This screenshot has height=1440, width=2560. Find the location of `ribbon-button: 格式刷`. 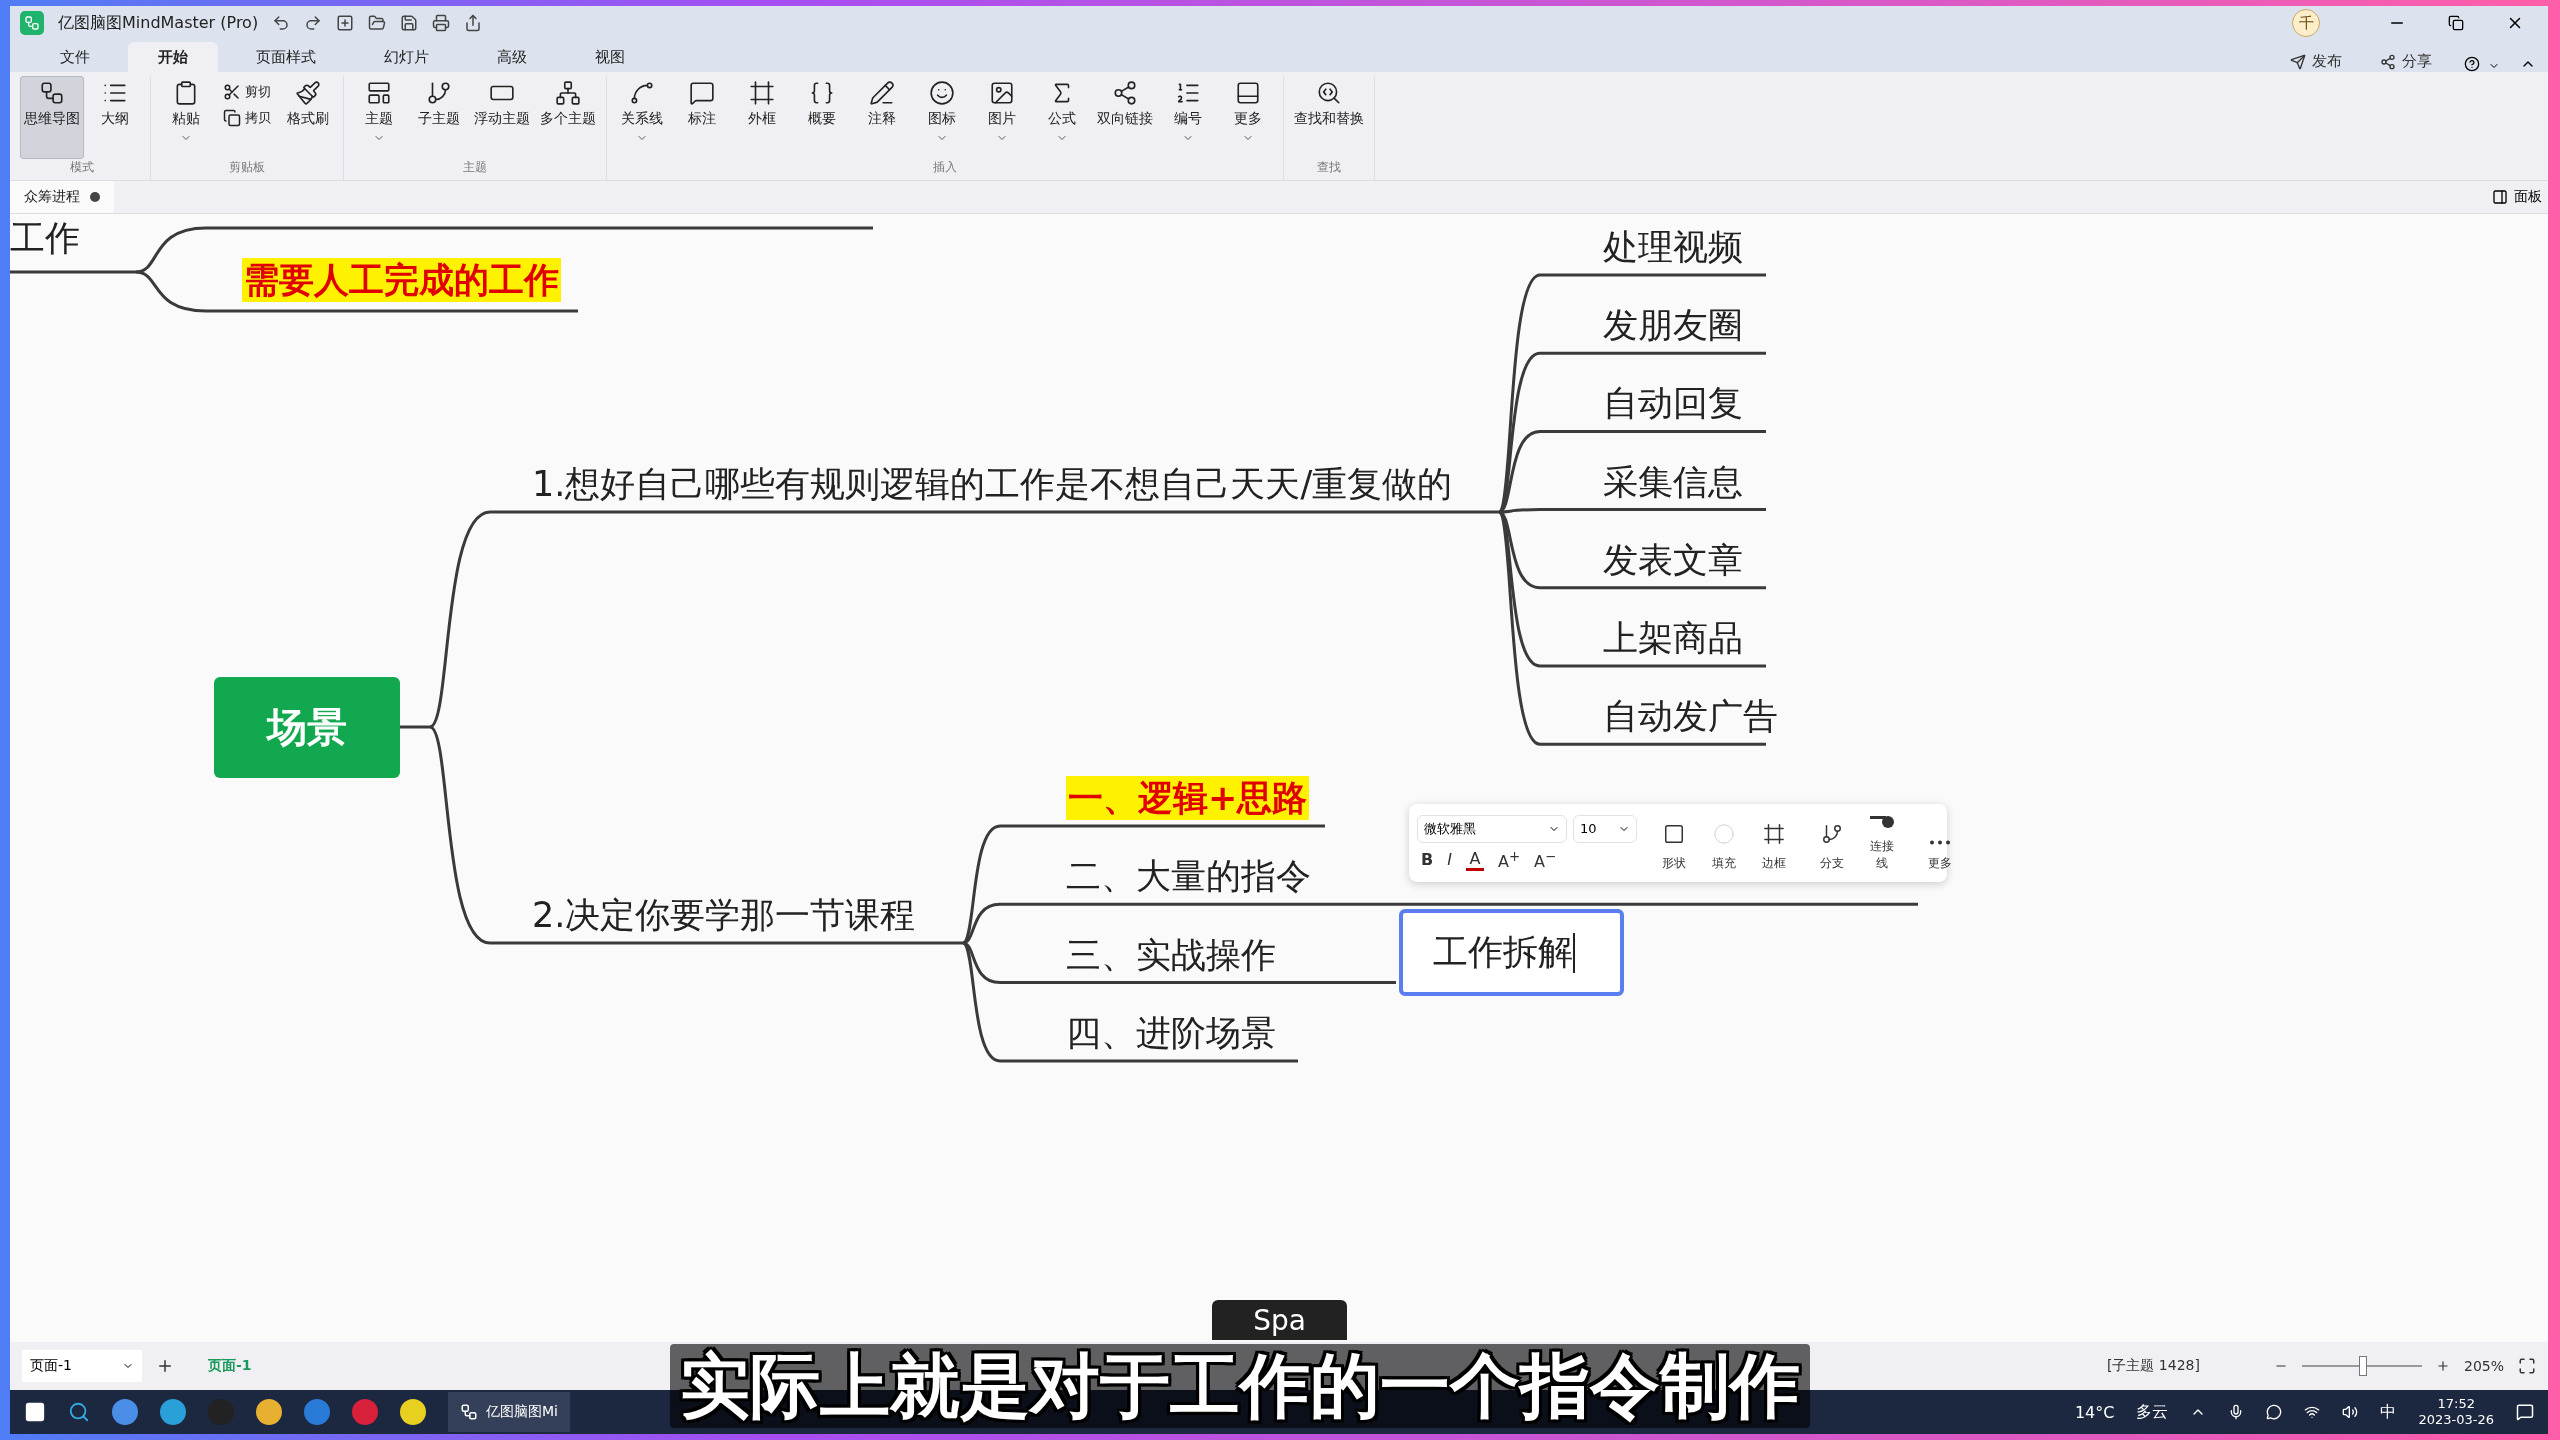

ribbon-button: 格式刷 is located at coordinates (308, 117).